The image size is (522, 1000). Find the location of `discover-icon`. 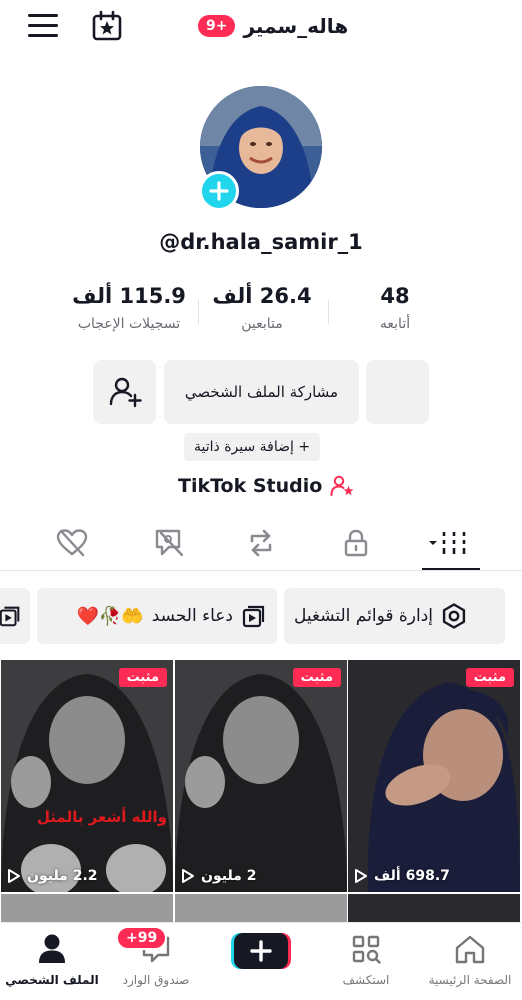

discover-icon is located at coordinates (366, 949).